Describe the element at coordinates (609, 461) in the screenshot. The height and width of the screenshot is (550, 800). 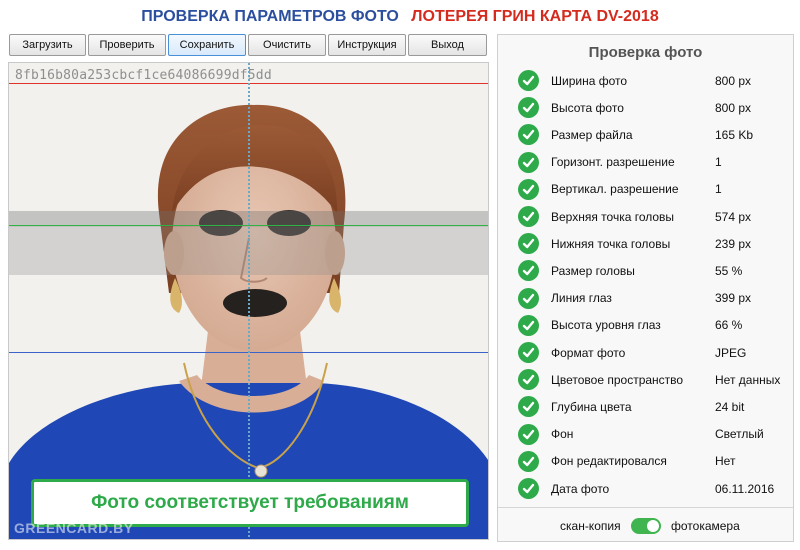
I see `check-label: Фон редактировался` at that location.